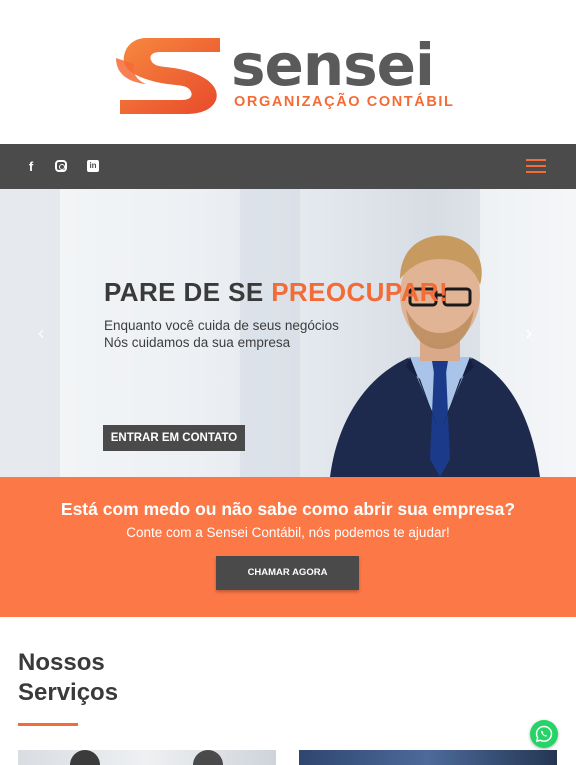 This screenshot has width=576, height=765. What do you see at coordinates (435, 356) in the screenshot?
I see `businessman-image` at bounding box center [435, 356].